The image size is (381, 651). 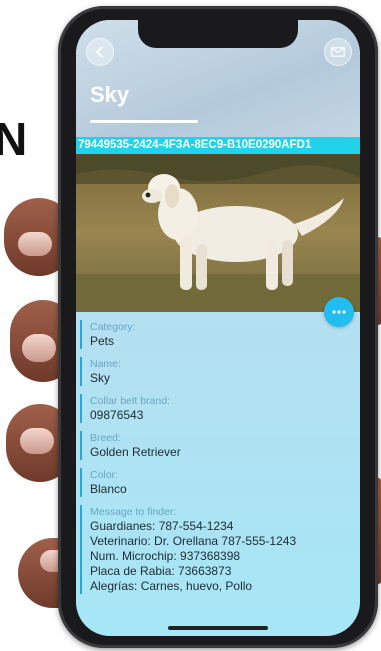 I want to click on background-heading-letter: N, so click(x=14, y=139).